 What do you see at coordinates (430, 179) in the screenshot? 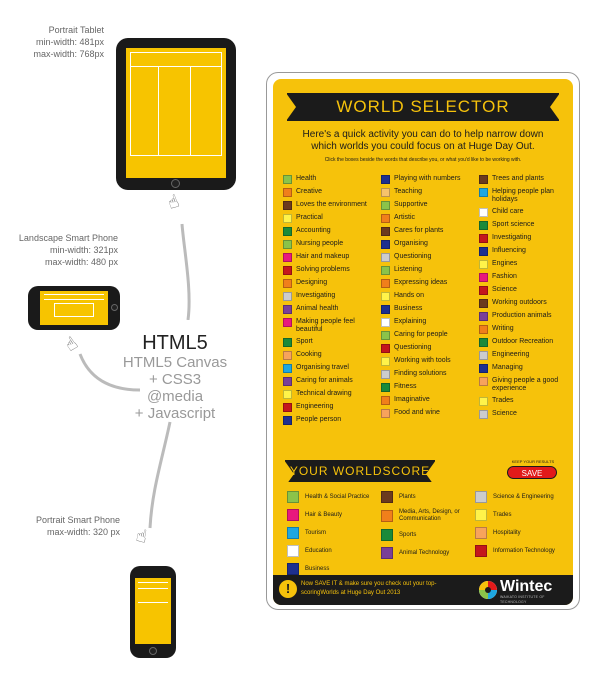
I see `selector-item: Playing with numbers` at bounding box center [430, 179].